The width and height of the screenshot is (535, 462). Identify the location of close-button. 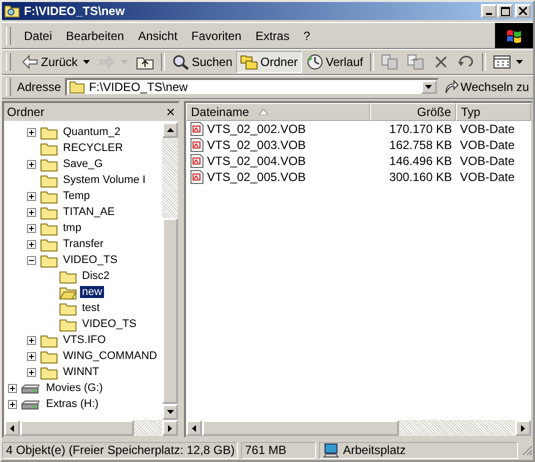
(523, 11).